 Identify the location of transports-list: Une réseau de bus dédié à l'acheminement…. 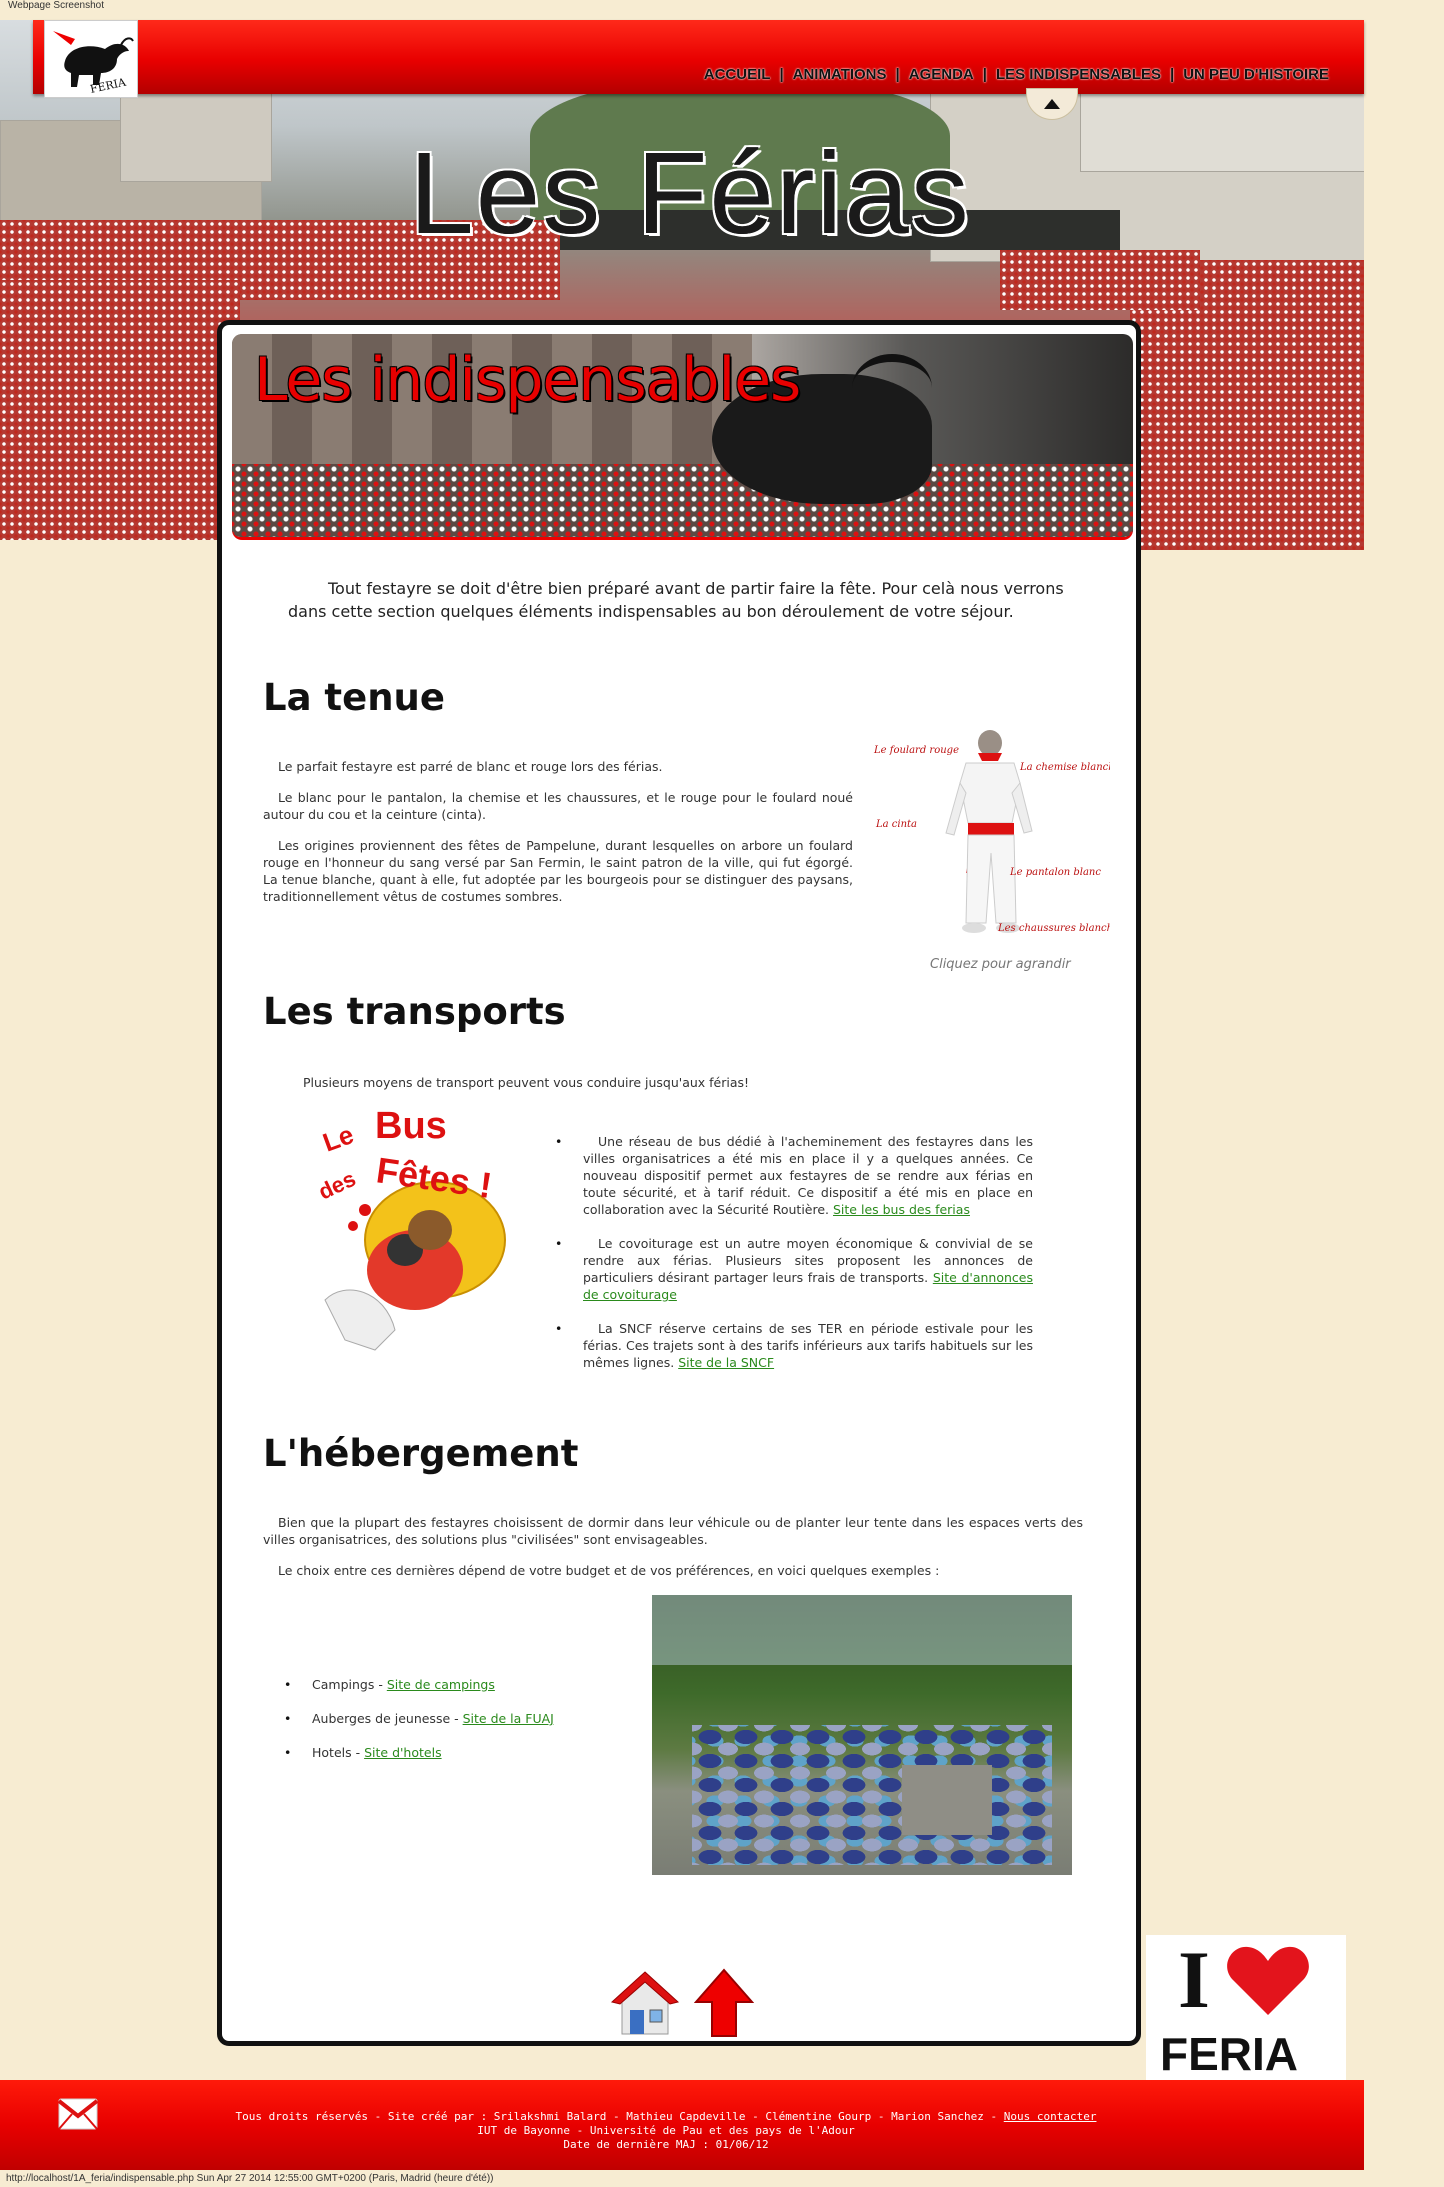
(794, 1252).